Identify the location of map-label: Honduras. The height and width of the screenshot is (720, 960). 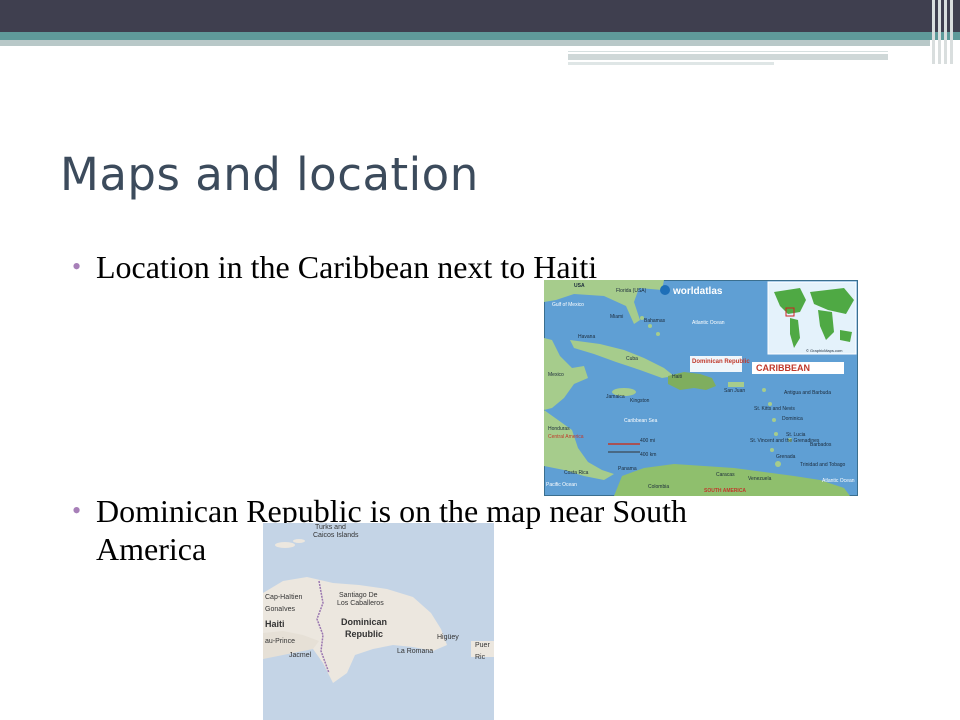
(559, 429).